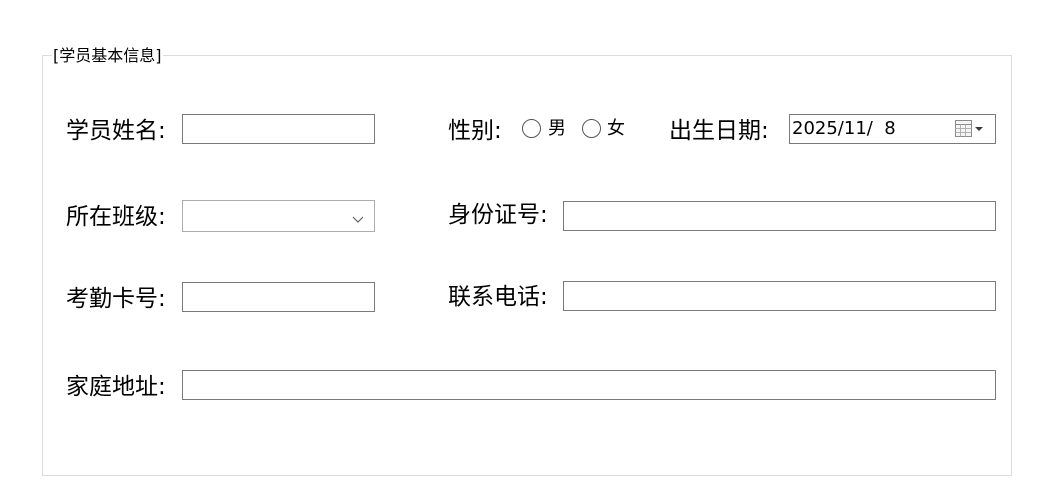 The image size is (1037, 498). I want to click on id-number-label: 身份证号:, so click(498, 215).